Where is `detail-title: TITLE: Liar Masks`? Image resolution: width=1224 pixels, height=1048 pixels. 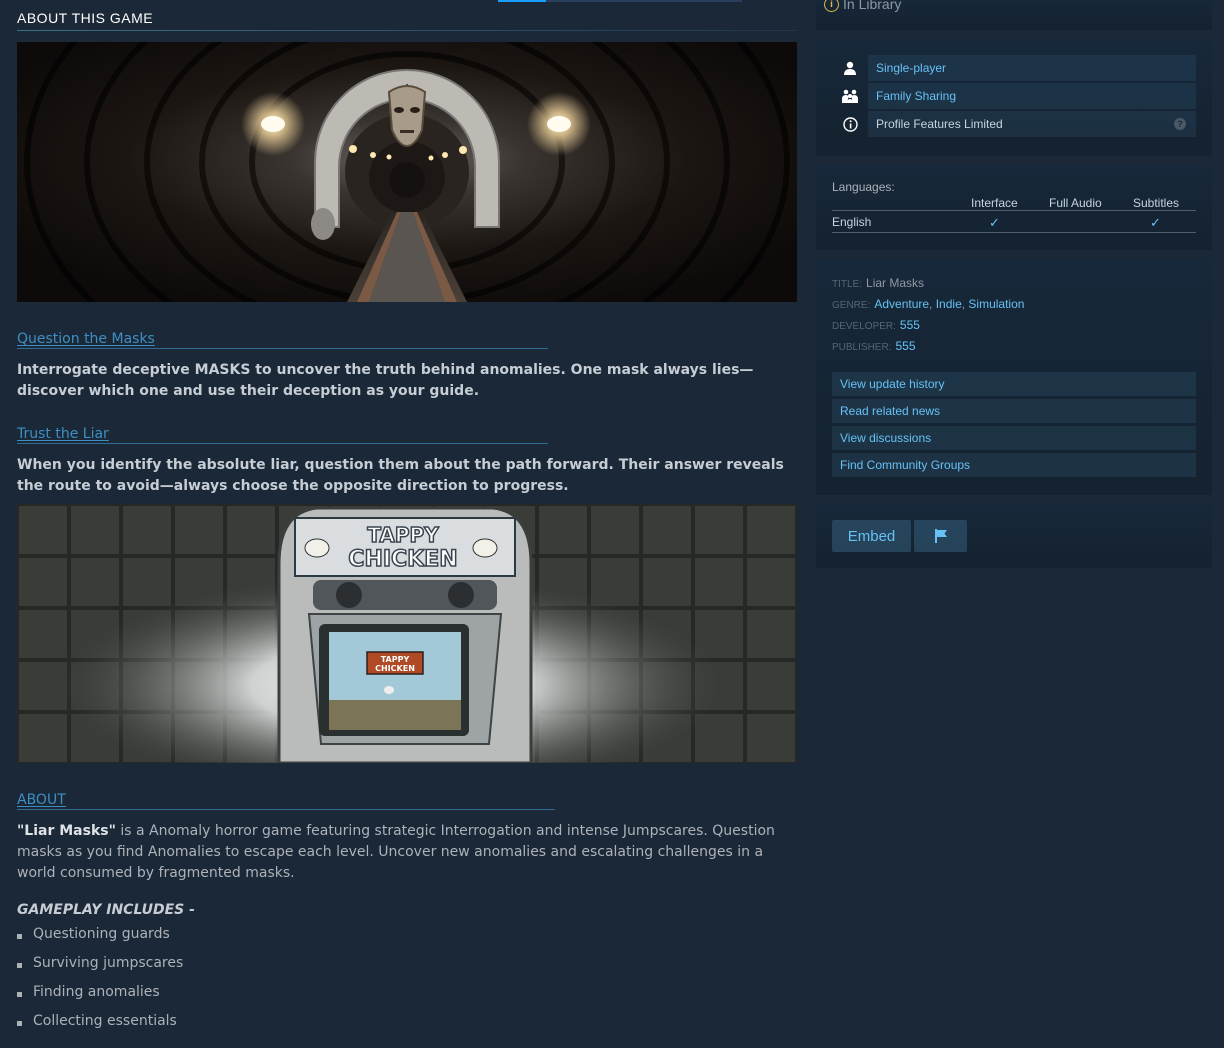 detail-title: TITLE: Liar Masks is located at coordinates (878, 283).